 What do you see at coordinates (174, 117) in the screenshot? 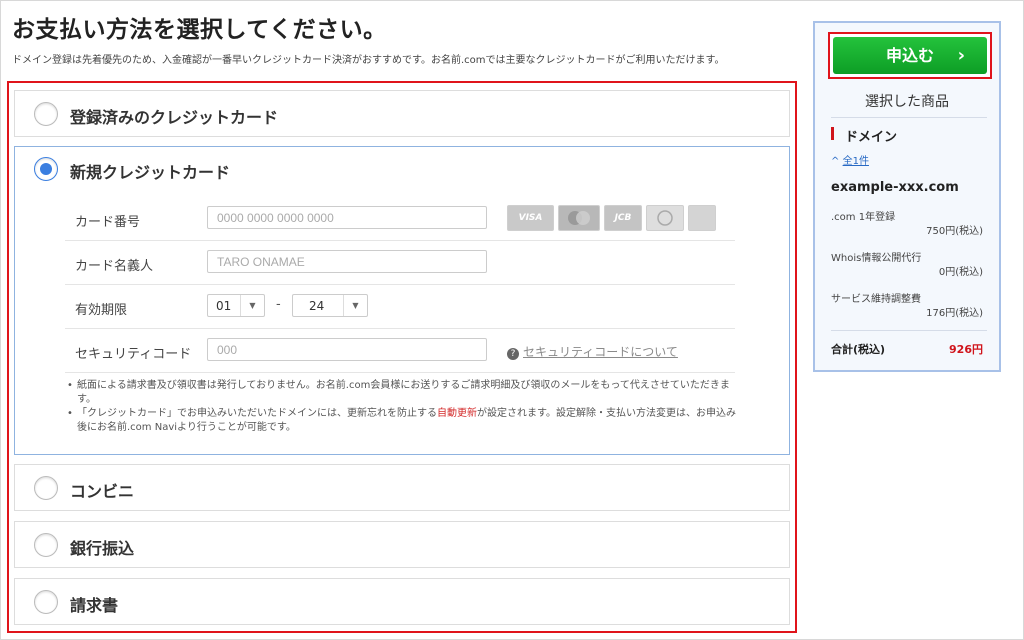
I see `option-registered-card-label: 登録済みのクレジットカード` at bounding box center [174, 117].